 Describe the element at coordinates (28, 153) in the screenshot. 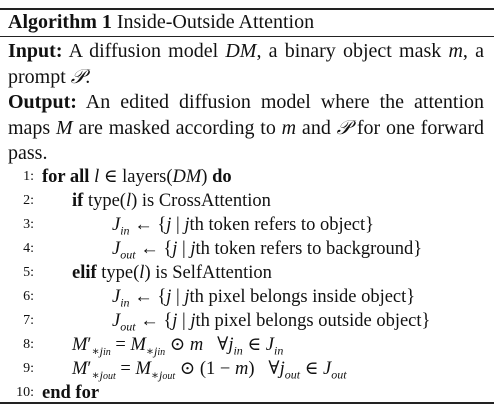

I see `output-text-3: pass.` at that location.